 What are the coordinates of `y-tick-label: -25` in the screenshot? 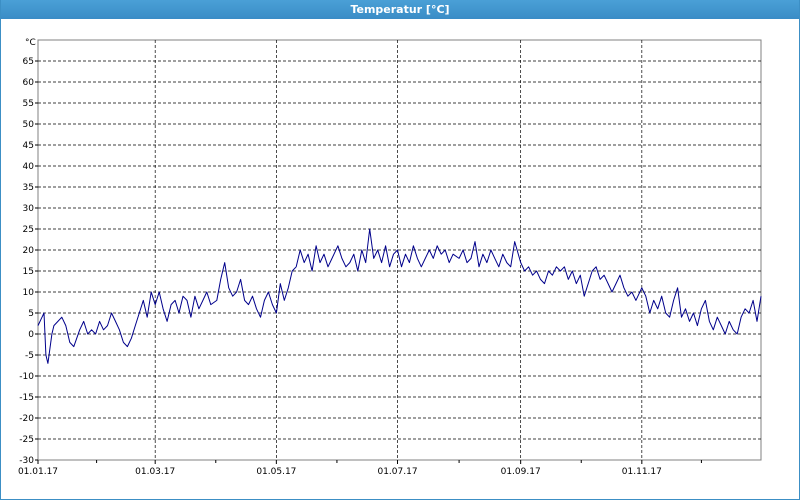 It's located at (26, 440).